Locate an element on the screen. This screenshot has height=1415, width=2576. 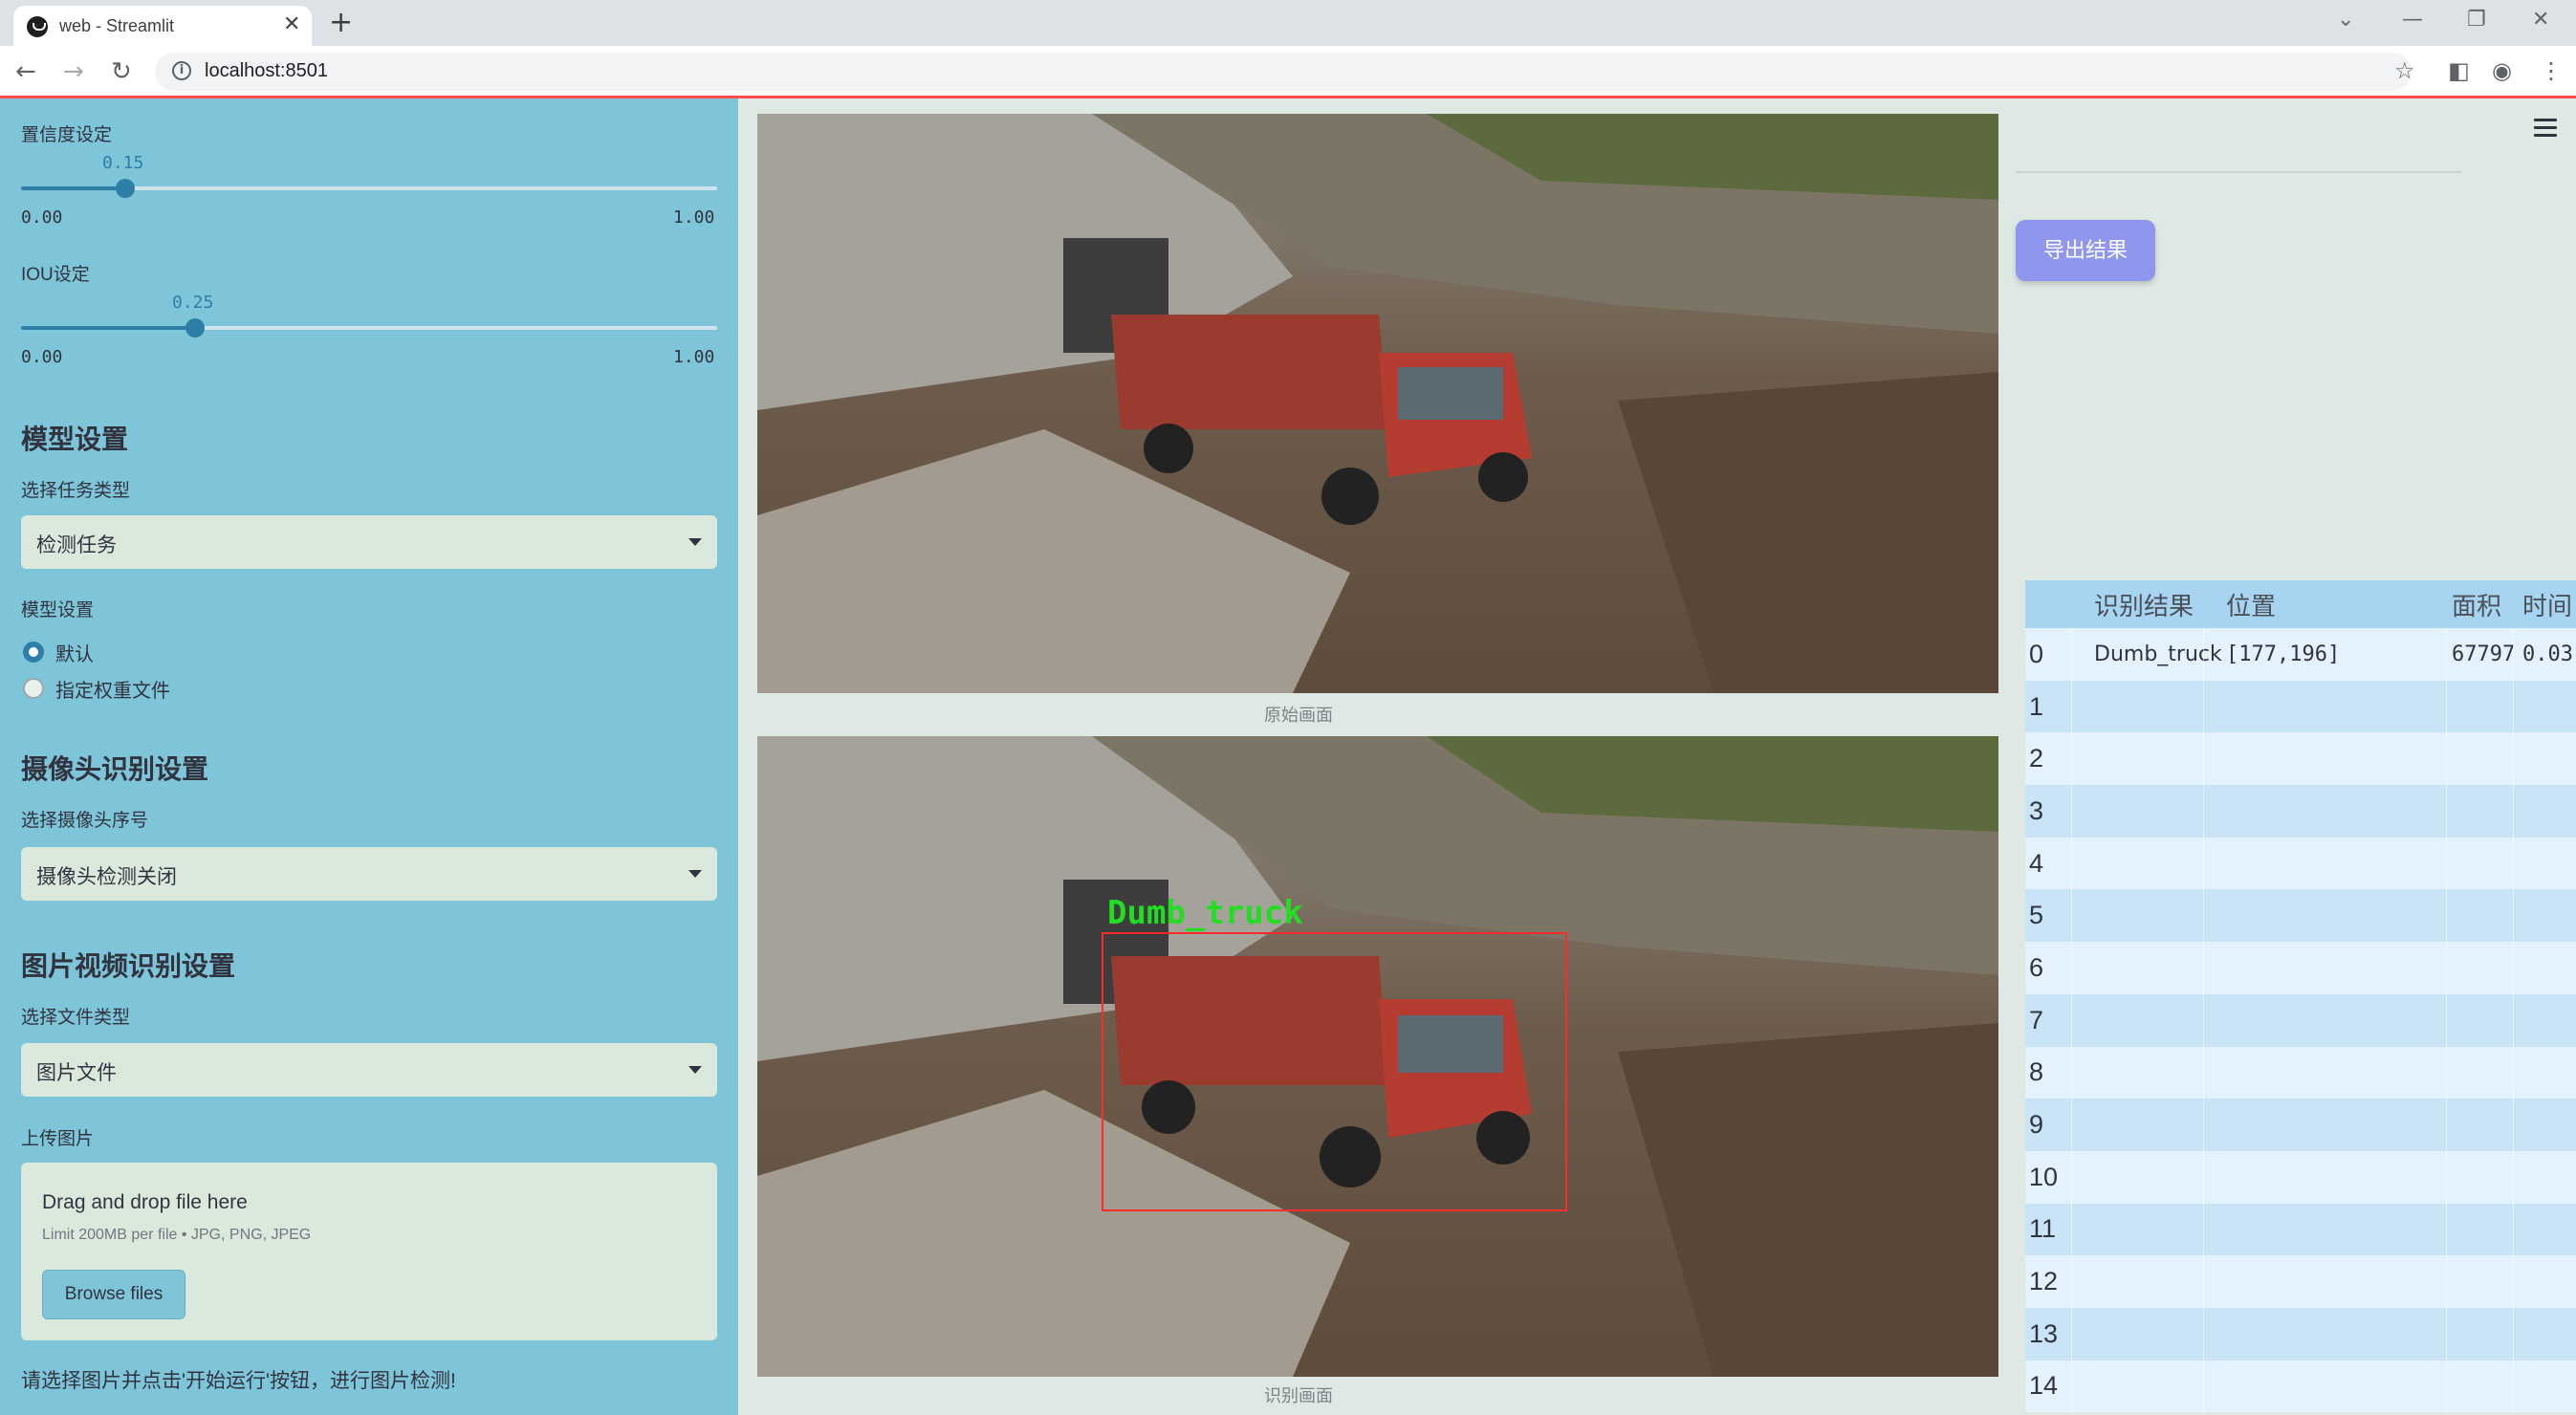
back-icon: ← is located at coordinates (25, 71).